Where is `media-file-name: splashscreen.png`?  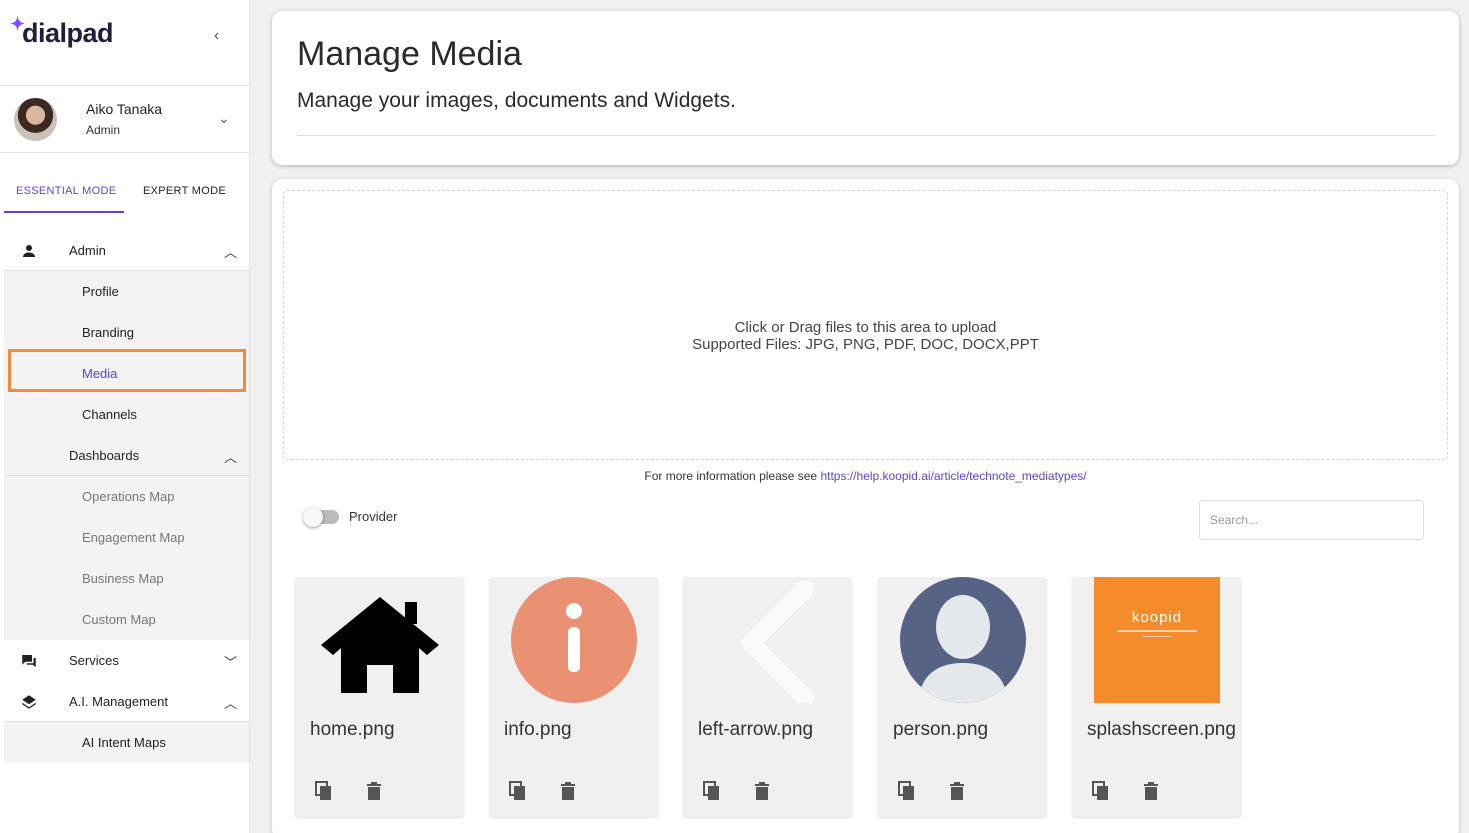 media-file-name: splashscreen.png is located at coordinates (1161, 729).